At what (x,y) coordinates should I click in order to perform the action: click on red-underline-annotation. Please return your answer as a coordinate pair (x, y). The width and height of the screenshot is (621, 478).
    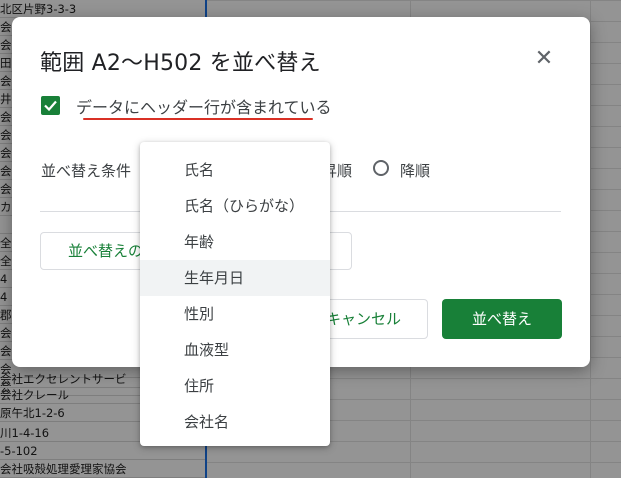
    Looking at the image, I should click on (198, 119).